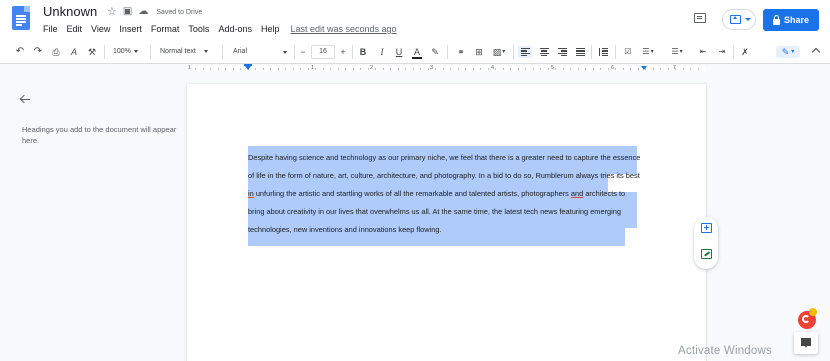 The height and width of the screenshot is (361, 830). I want to click on vertical-ruler, so click(3, 217).